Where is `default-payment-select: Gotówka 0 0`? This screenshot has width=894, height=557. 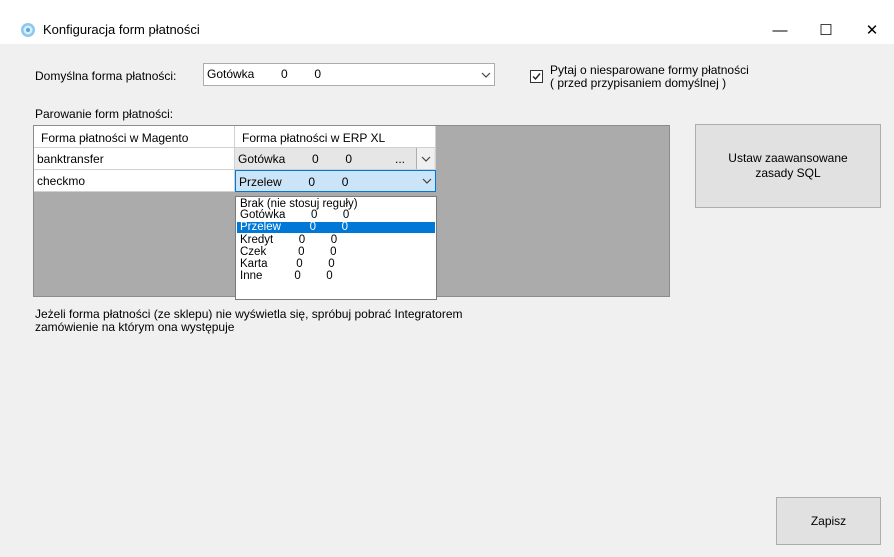
default-payment-select: Gotówka 0 0 is located at coordinates (349, 74).